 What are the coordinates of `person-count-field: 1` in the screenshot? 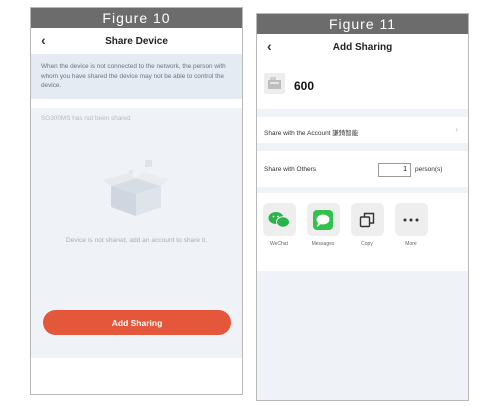 It's located at (394, 170).